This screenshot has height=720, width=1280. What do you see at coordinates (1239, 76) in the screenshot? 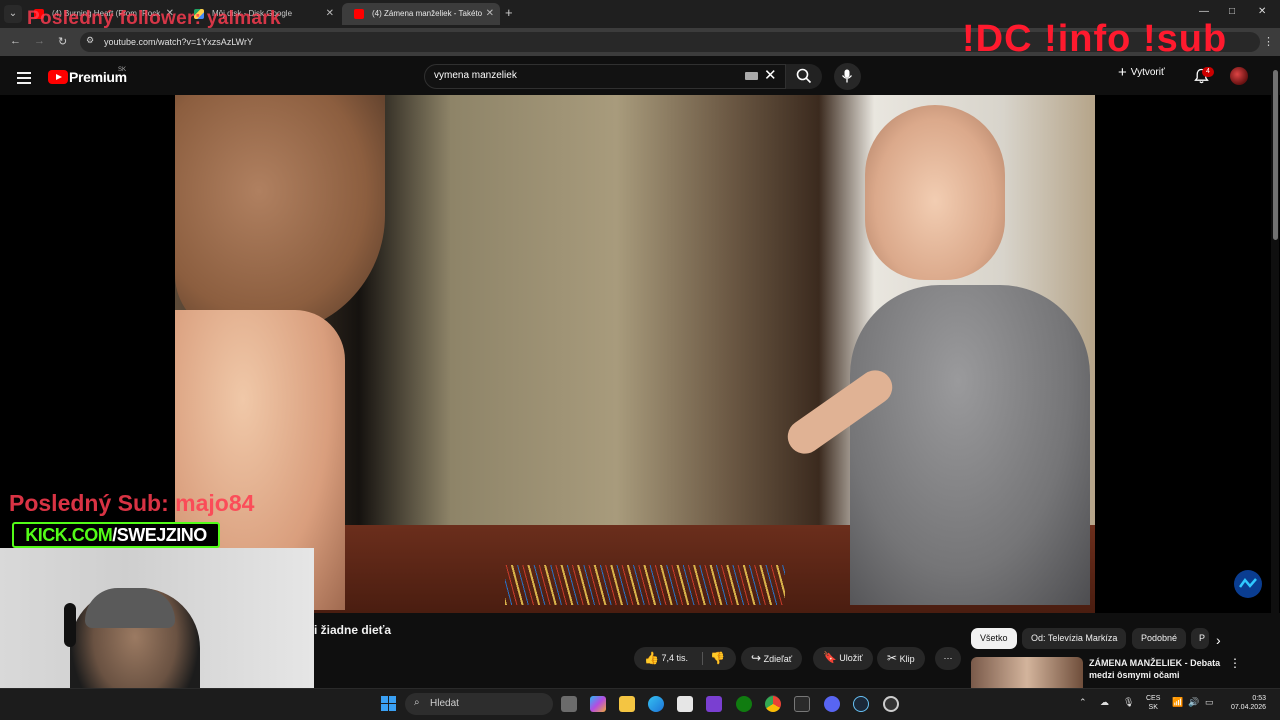
I see `avatar` at bounding box center [1239, 76].